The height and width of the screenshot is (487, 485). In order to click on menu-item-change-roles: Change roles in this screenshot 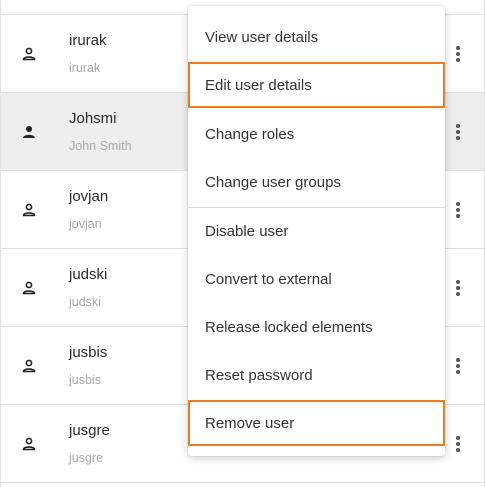, I will do `click(316, 134)`.